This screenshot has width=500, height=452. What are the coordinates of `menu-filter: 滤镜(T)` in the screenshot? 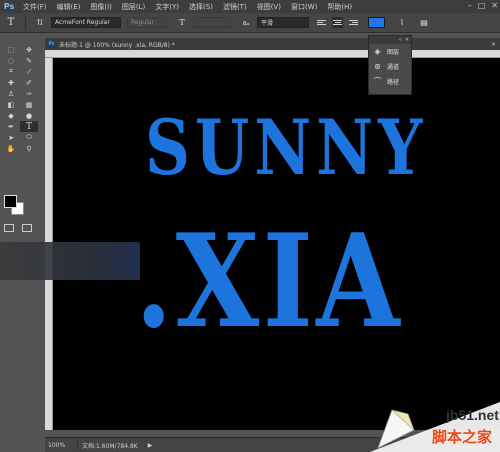 It's located at (235, 7).